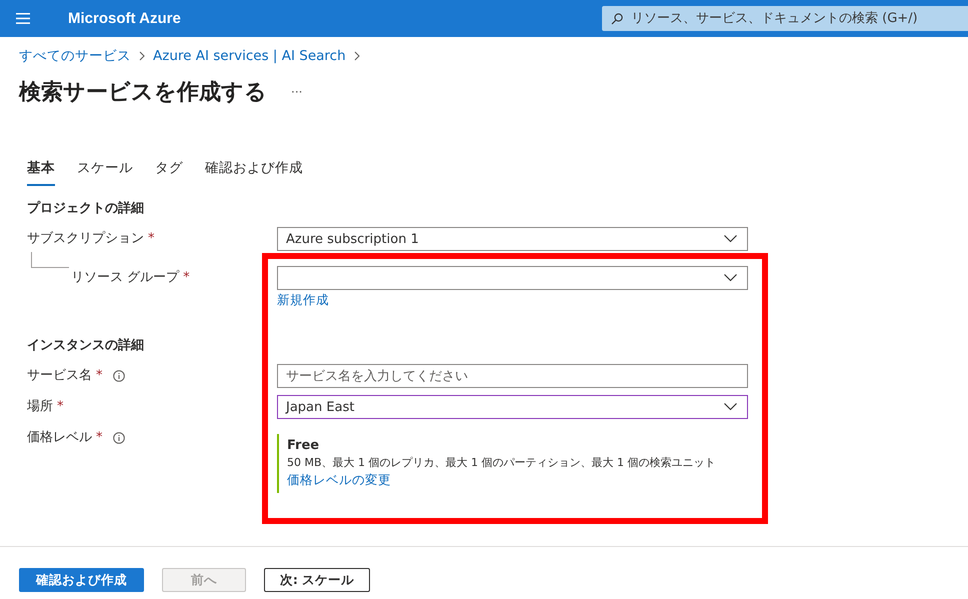  I want to click on field-label: 場所, so click(40, 407).